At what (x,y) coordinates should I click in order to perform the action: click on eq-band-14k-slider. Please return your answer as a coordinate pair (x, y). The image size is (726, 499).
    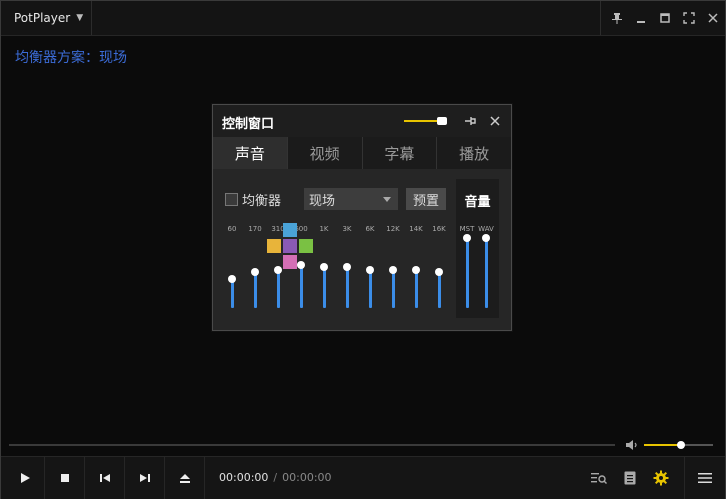
    Looking at the image, I should click on (416, 288).